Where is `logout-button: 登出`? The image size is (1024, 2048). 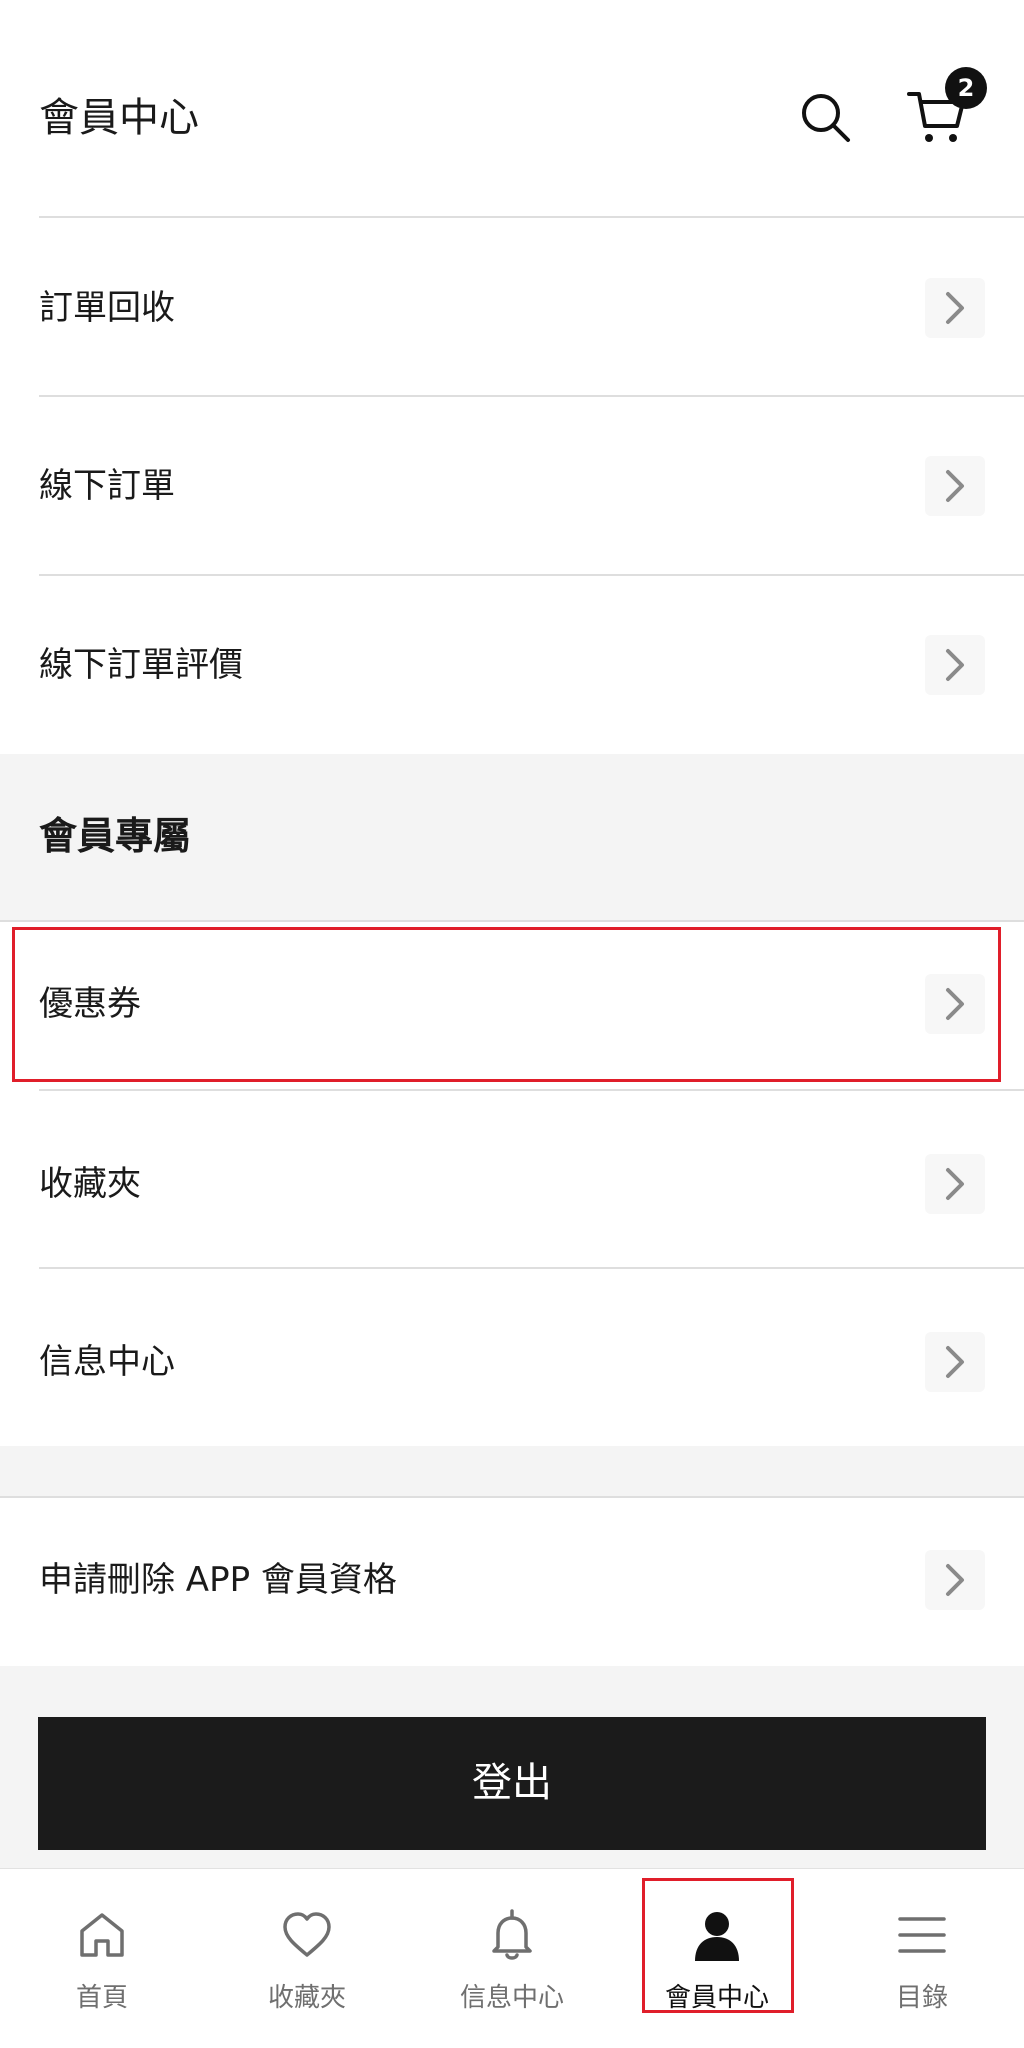
logout-button: 登出 is located at coordinates (512, 1783).